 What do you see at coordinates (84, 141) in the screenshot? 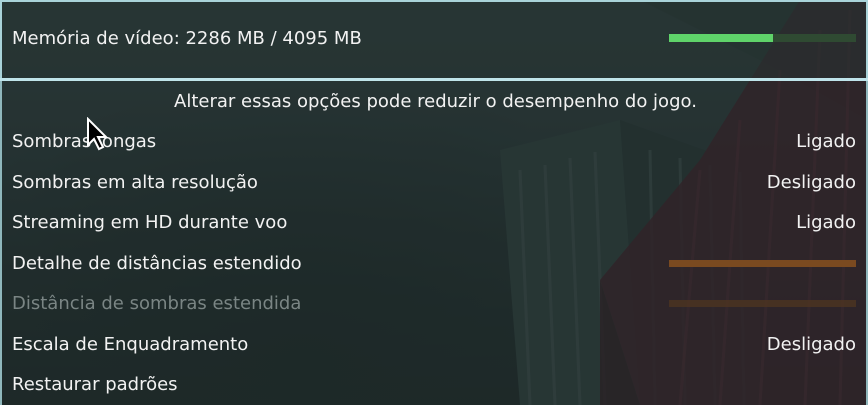
I see `setting-label: Sombras longas` at bounding box center [84, 141].